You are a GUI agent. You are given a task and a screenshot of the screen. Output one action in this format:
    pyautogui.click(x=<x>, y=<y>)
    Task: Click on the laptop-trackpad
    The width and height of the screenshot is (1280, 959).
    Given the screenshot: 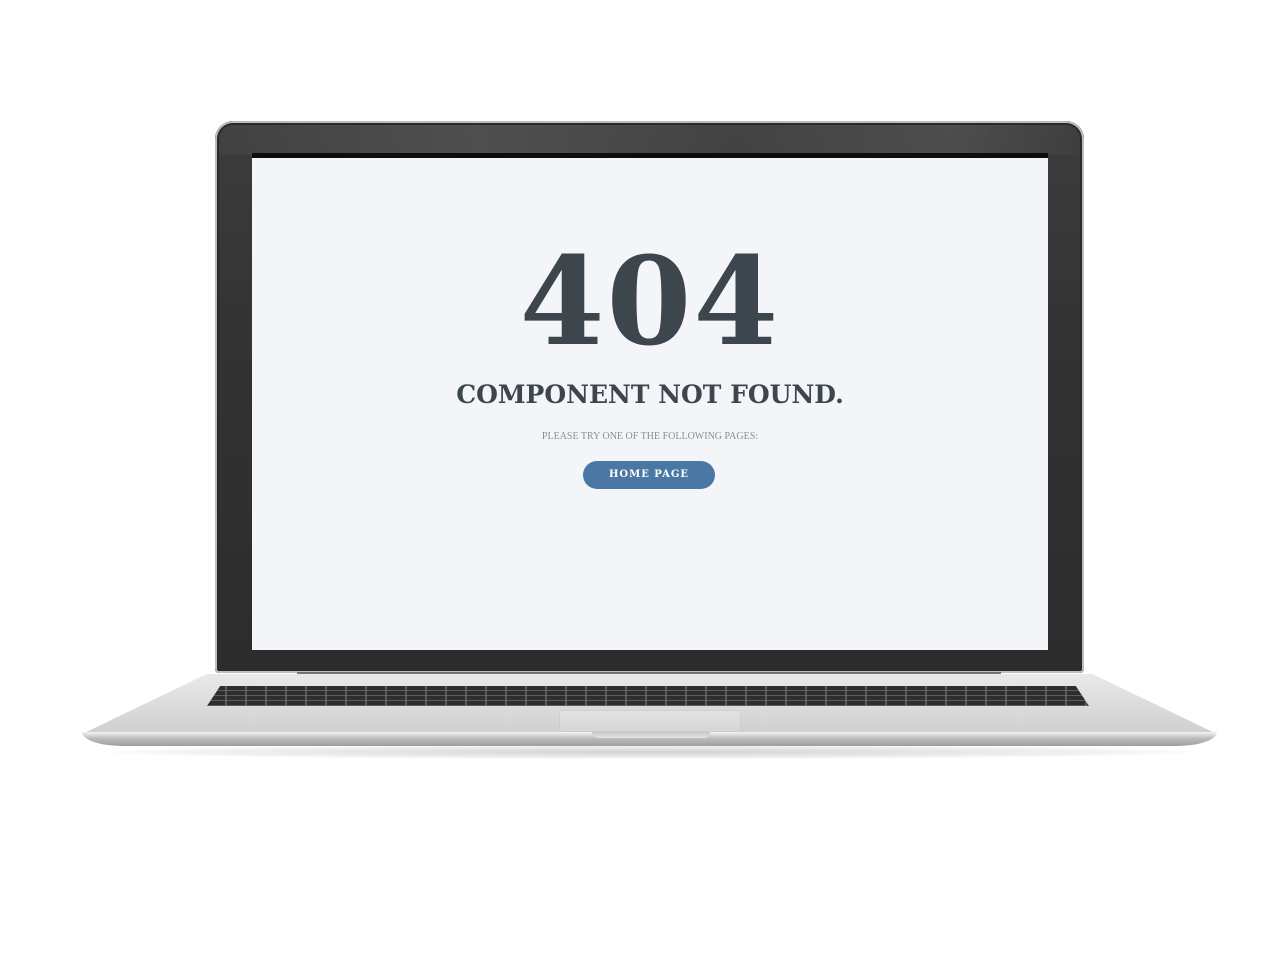 What is the action you would take?
    pyautogui.click(x=650, y=721)
    